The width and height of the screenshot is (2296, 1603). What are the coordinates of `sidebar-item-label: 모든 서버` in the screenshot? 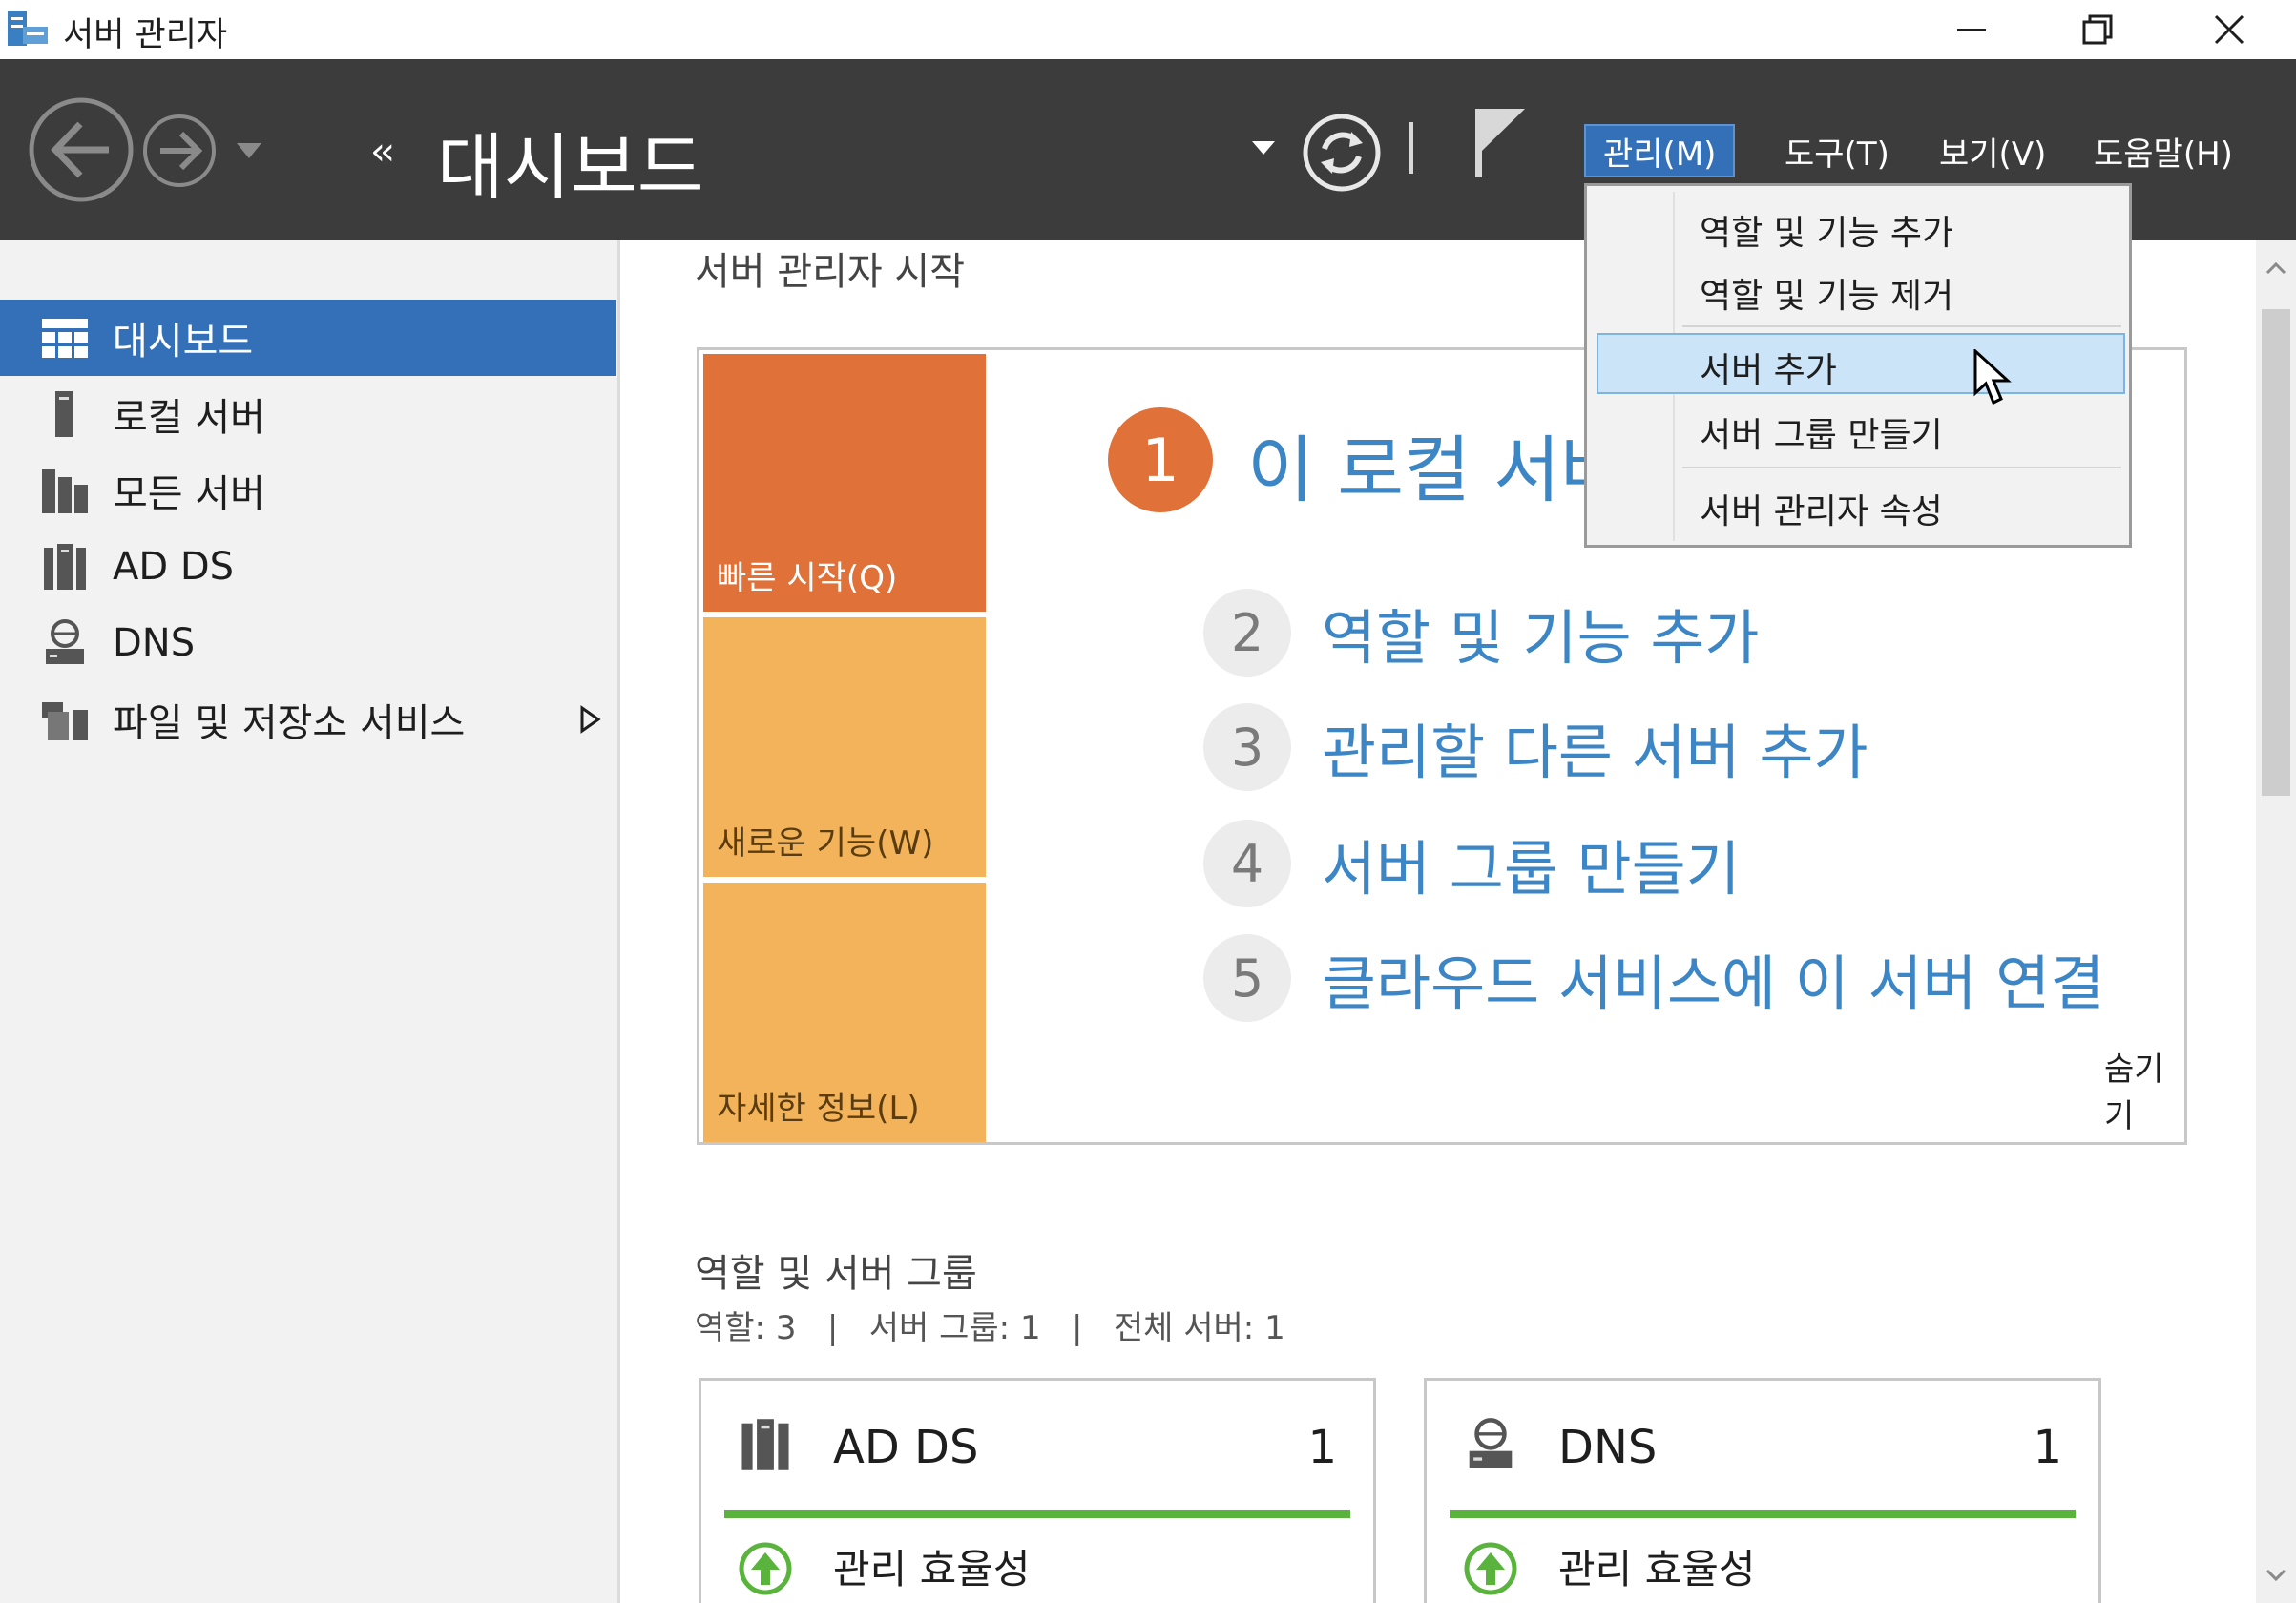 It's located at (189, 494).